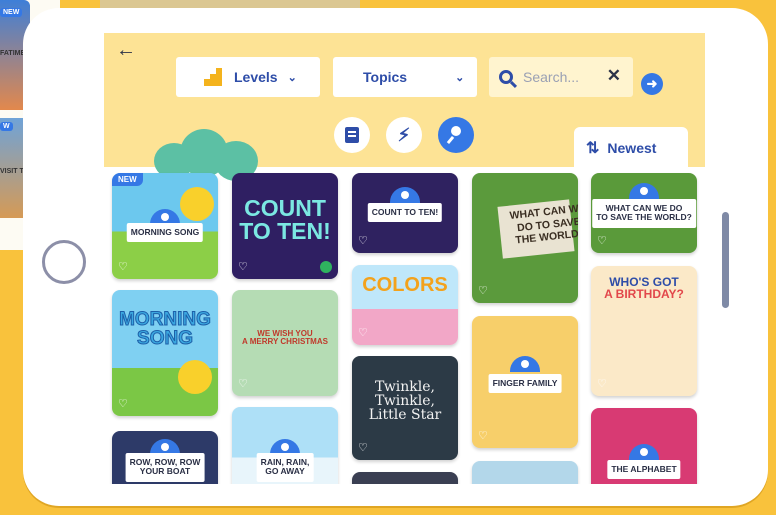 The image size is (776, 515). What do you see at coordinates (644, 331) in the screenshot?
I see `card-who-got-birthday: WHO'S GOT A BIRTHDAY? ♡` at bounding box center [644, 331].